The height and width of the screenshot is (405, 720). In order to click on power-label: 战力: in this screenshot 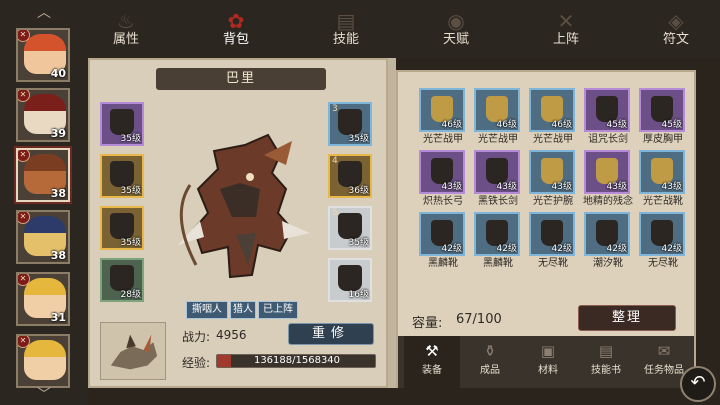, I will do `click(196, 337)`.